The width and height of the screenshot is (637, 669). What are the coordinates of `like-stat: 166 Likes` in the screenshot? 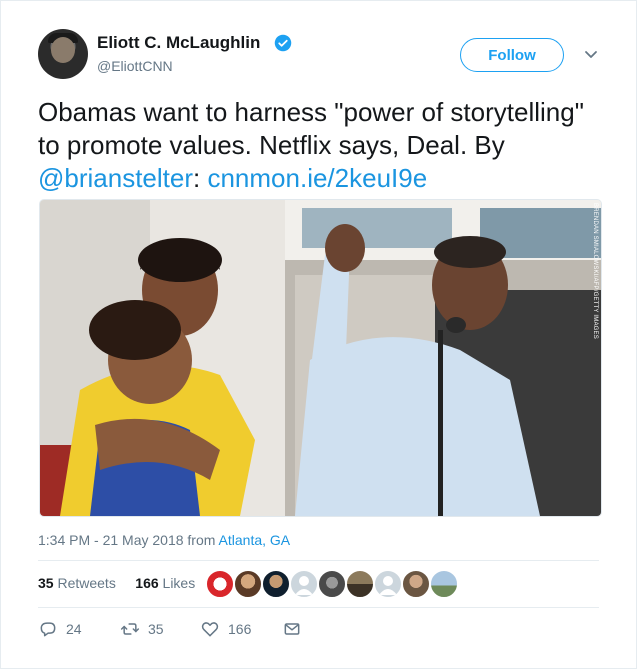 It's located at (165, 583).